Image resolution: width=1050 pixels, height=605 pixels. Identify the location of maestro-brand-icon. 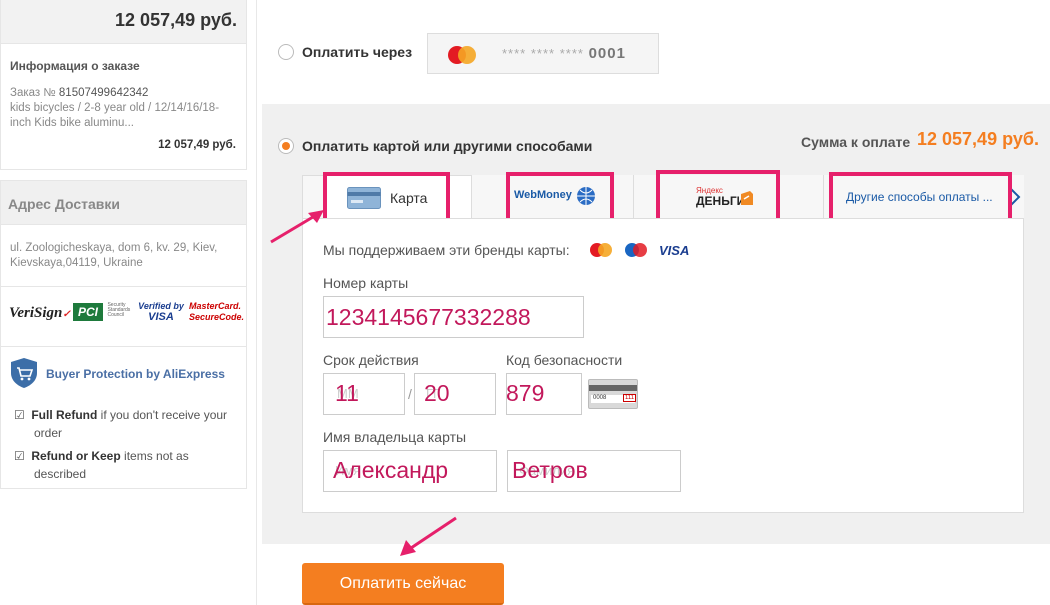
(636, 250).